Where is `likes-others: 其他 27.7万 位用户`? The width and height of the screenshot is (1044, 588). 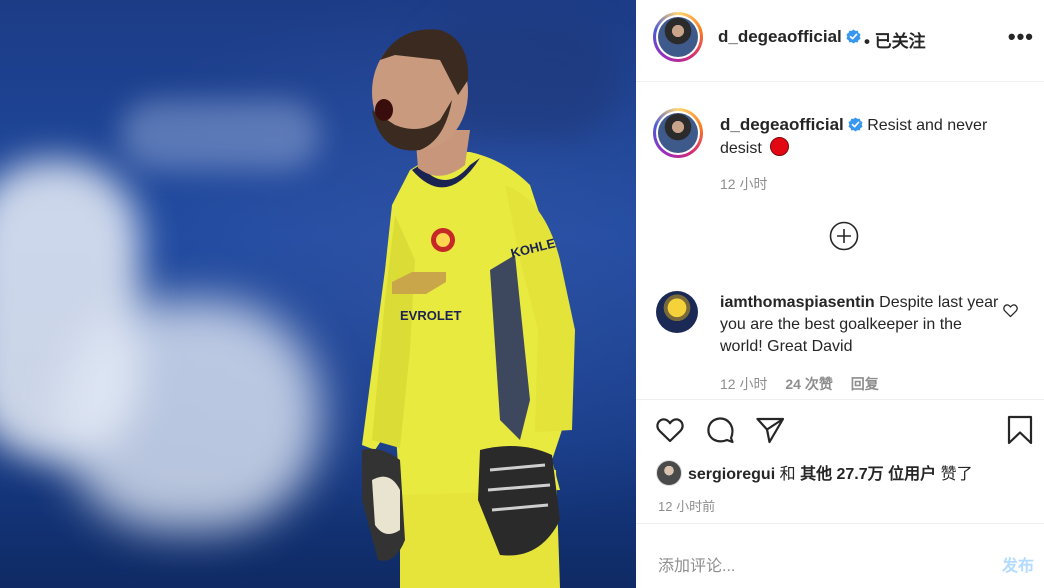 likes-others: 其他 27.7万 位用户 is located at coordinates (868, 474).